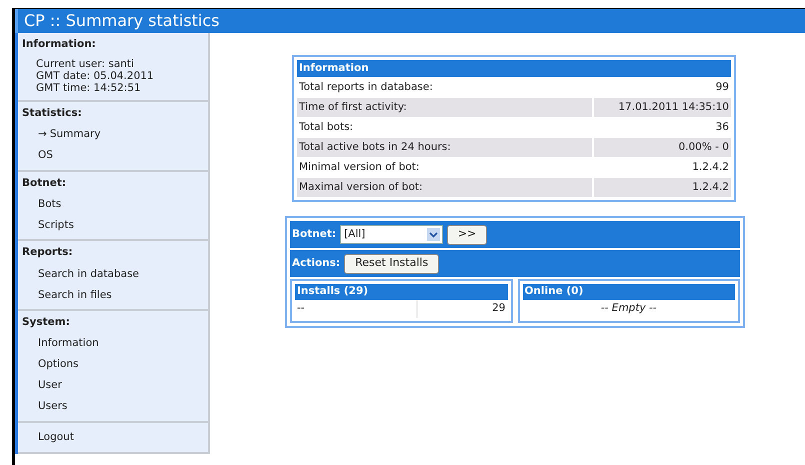 The image size is (805, 465). Describe the element at coordinates (722, 127) in the screenshot. I see `table-cell-text: 36` at that location.